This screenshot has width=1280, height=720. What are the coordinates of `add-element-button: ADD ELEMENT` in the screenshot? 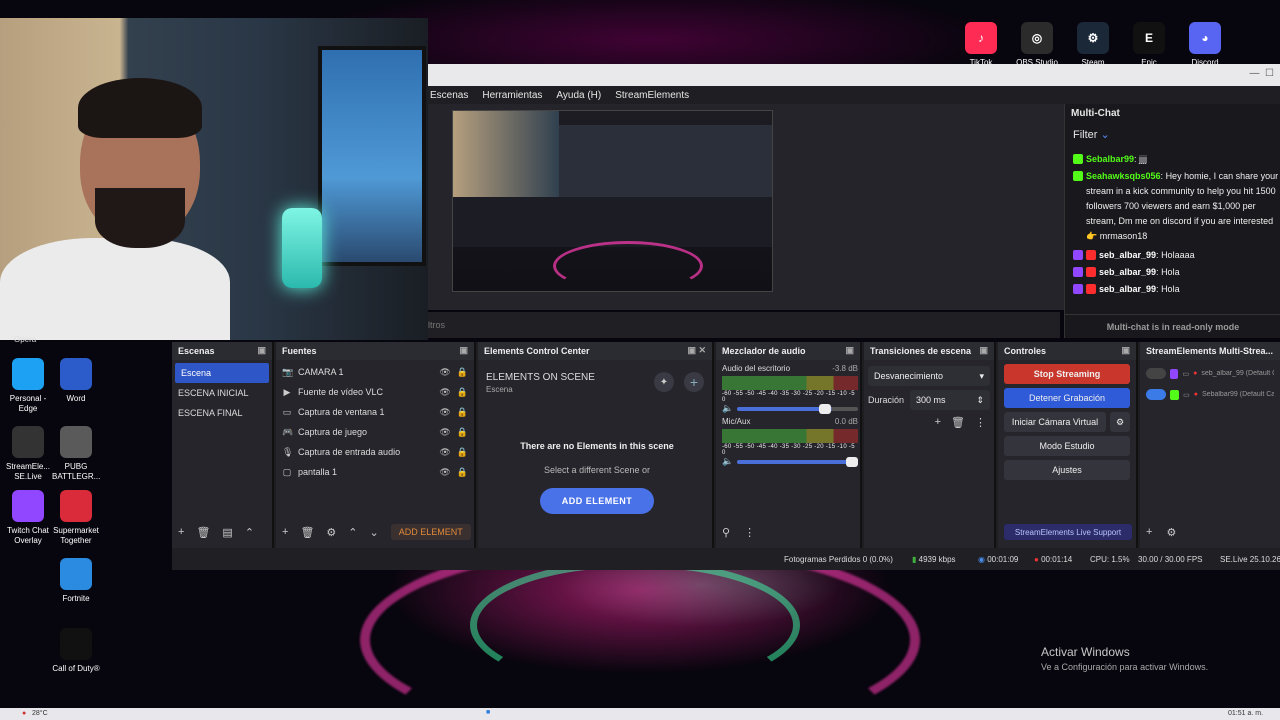 It's located at (430, 532).